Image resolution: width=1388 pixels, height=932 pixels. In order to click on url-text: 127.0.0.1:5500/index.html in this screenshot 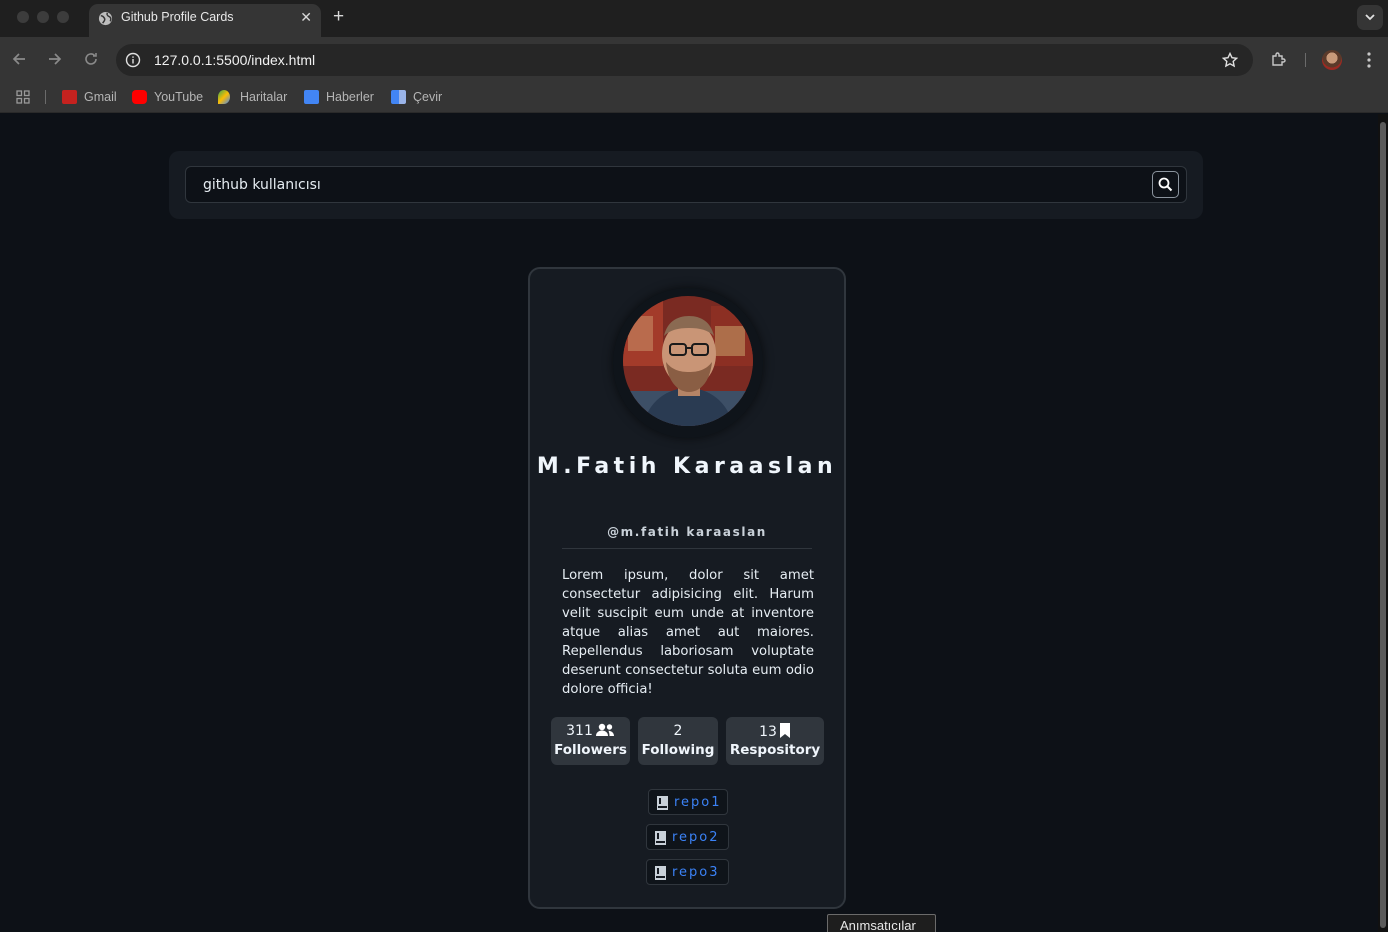, I will do `click(234, 60)`.